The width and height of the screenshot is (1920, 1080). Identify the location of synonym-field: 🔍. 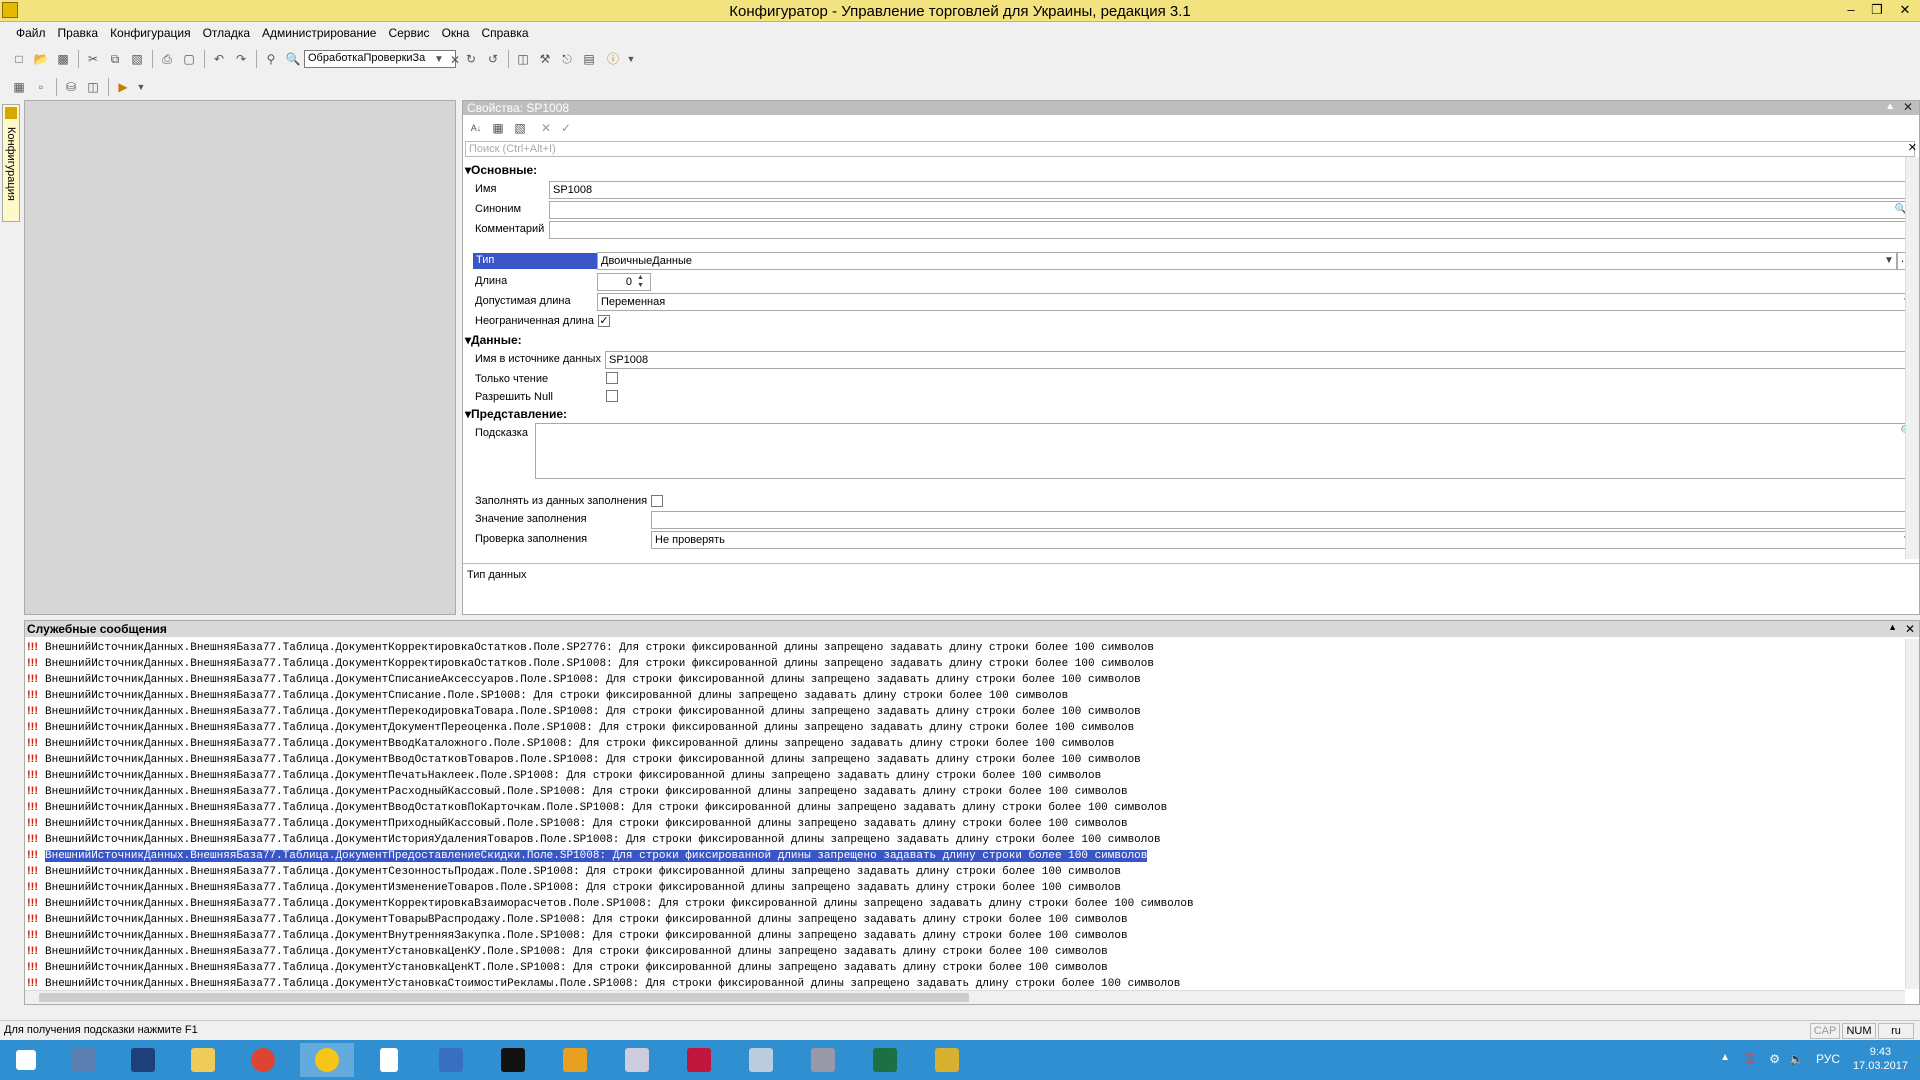
(1229, 210).